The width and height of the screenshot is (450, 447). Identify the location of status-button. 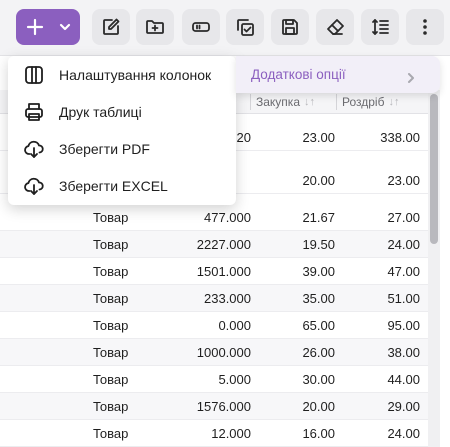
(201, 27).